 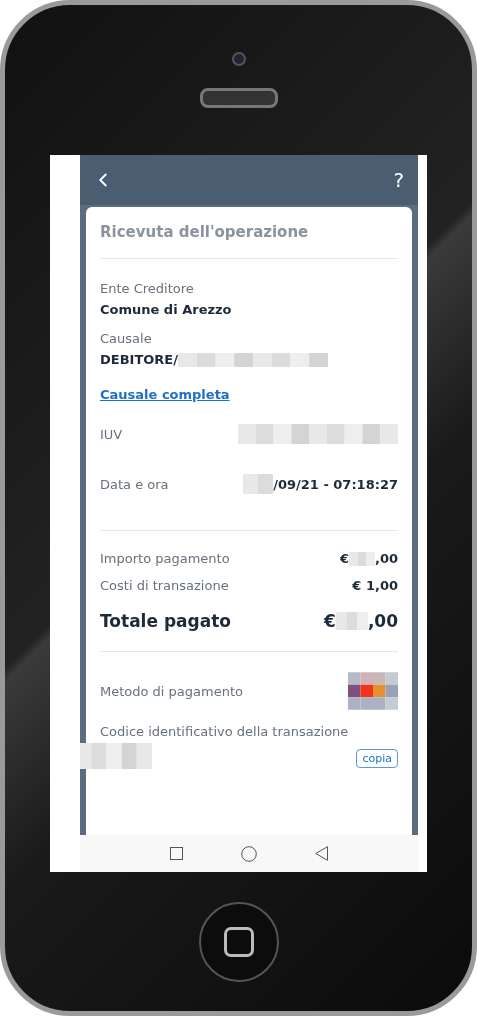 What do you see at coordinates (164, 585) in the screenshot?
I see `amount-label: Costi di transazione` at bounding box center [164, 585].